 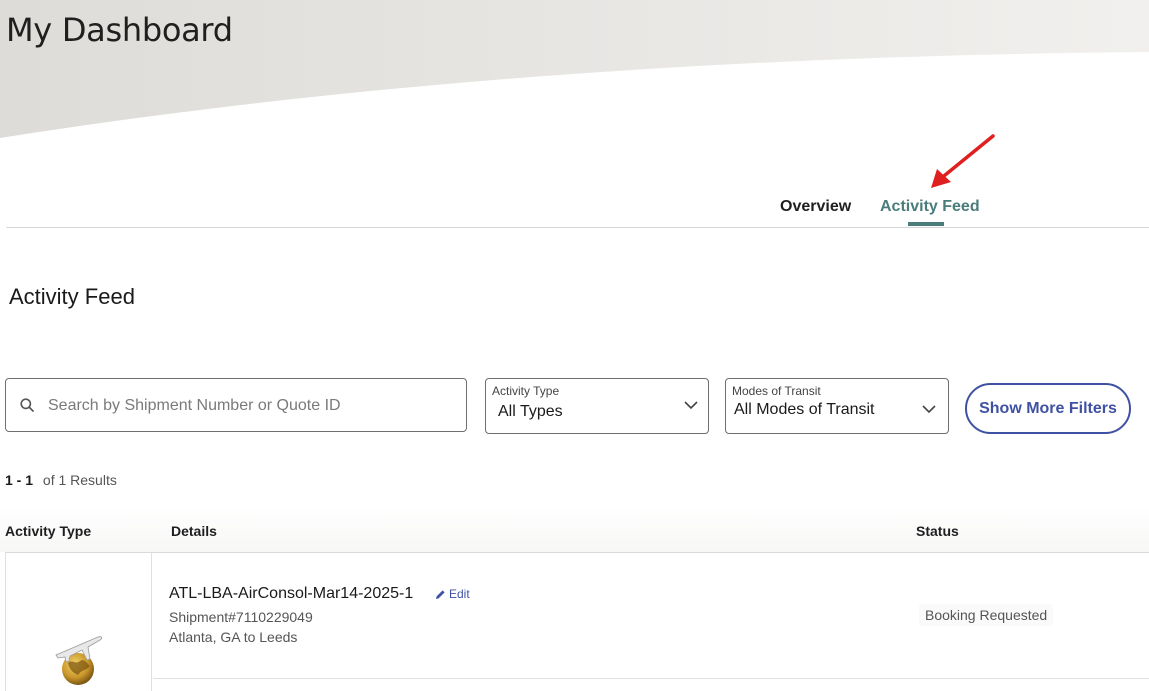 What do you see at coordinates (776, 391) in the screenshot?
I see `modes-of-transit-label: Modes of Transit` at bounding box center [776, 391].